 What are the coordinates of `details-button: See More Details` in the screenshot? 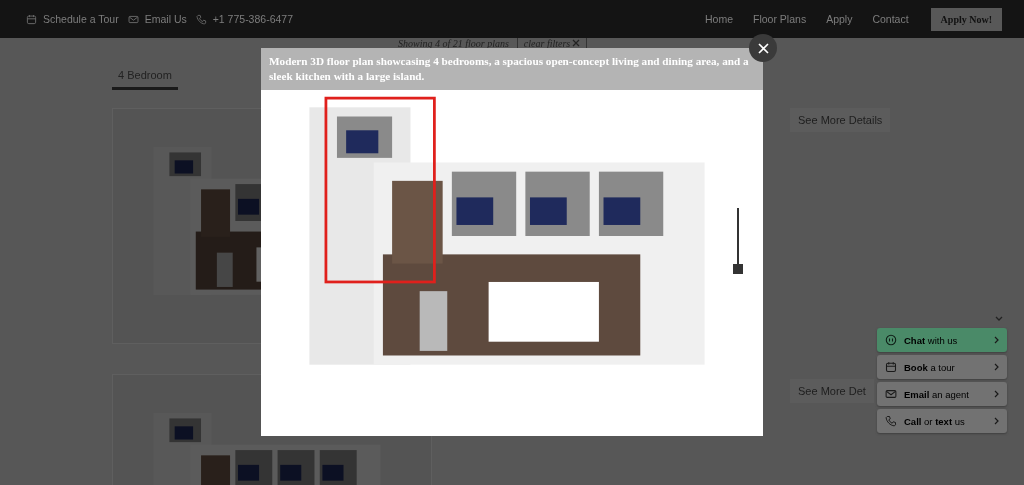 It's located at (840, 120).